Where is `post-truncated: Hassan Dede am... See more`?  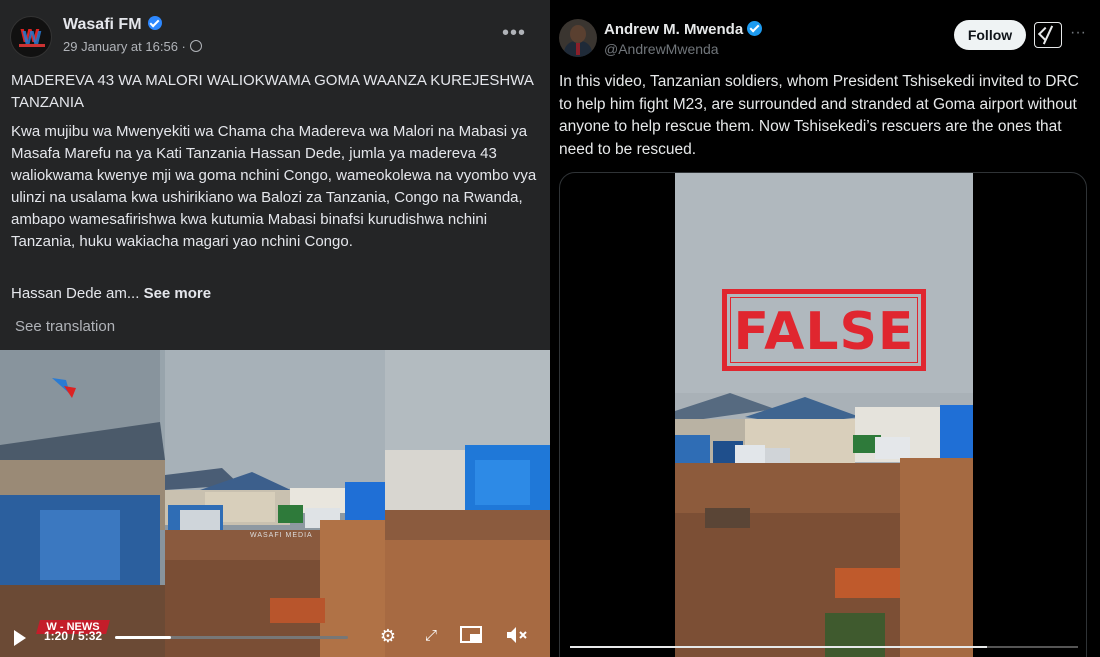
post-truncated: Hassan Dede am... See more is located at coordinates (111, 294).